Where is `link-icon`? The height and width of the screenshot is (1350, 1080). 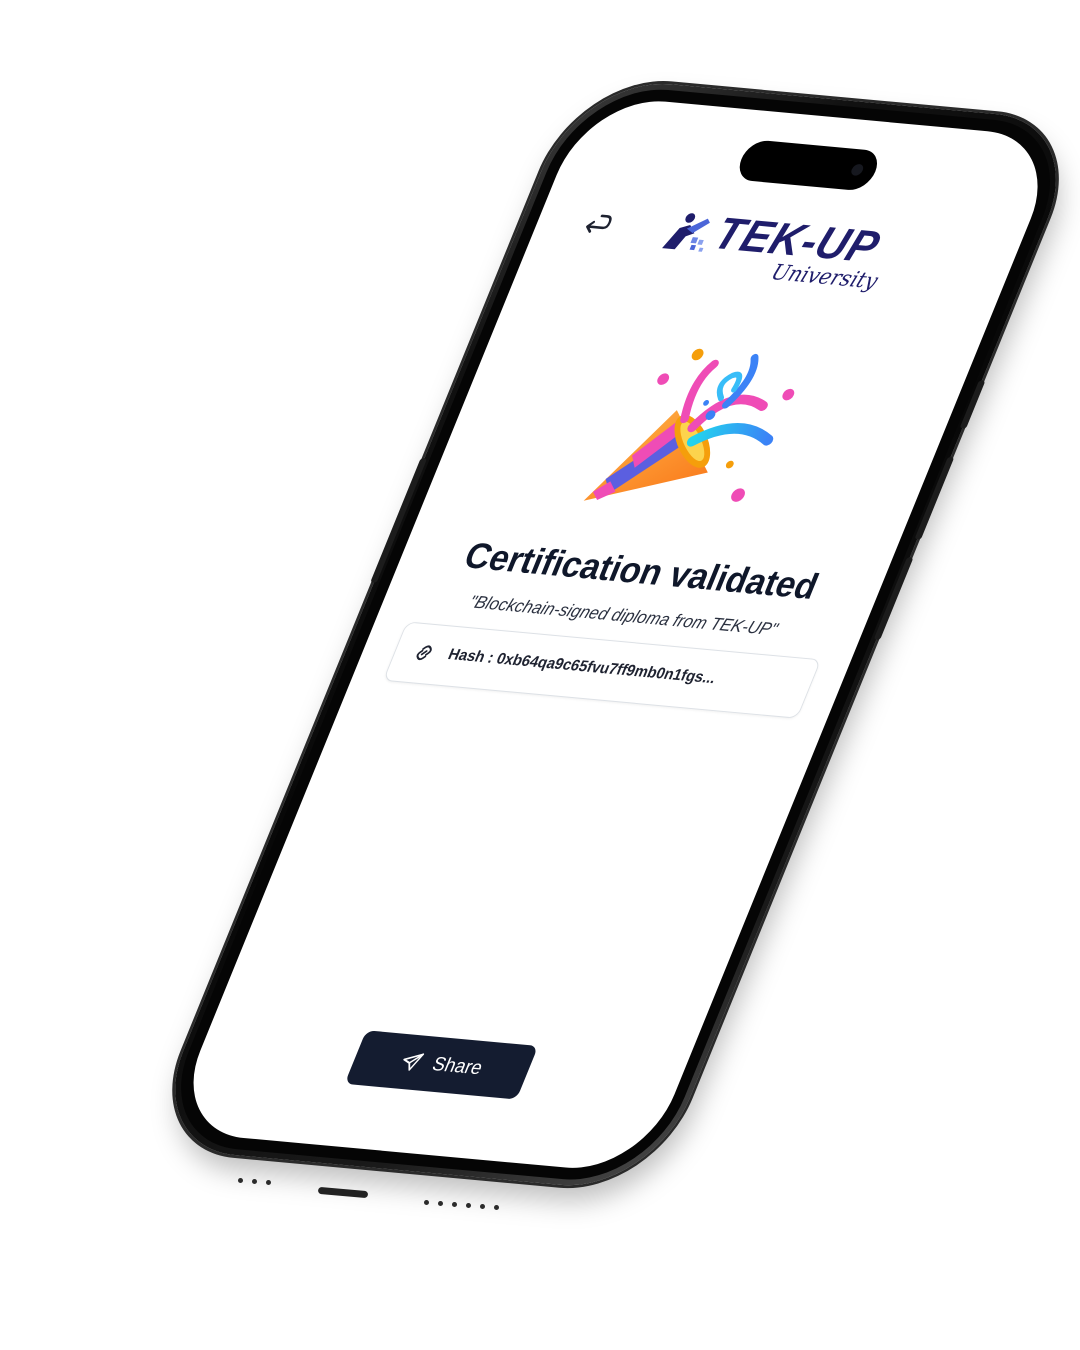
link-icon is located at coordinates (424, 653).